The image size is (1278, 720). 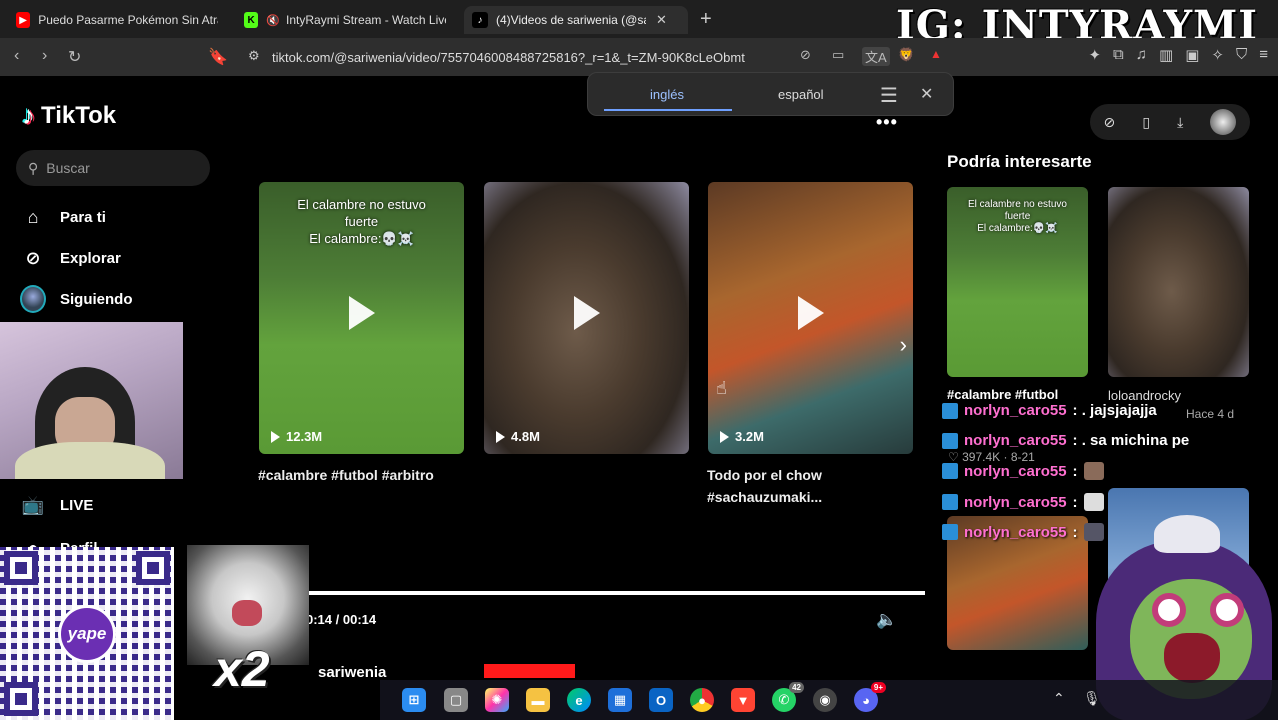 I want to click on video-card: 4.8M, so click(x=586, y=318).